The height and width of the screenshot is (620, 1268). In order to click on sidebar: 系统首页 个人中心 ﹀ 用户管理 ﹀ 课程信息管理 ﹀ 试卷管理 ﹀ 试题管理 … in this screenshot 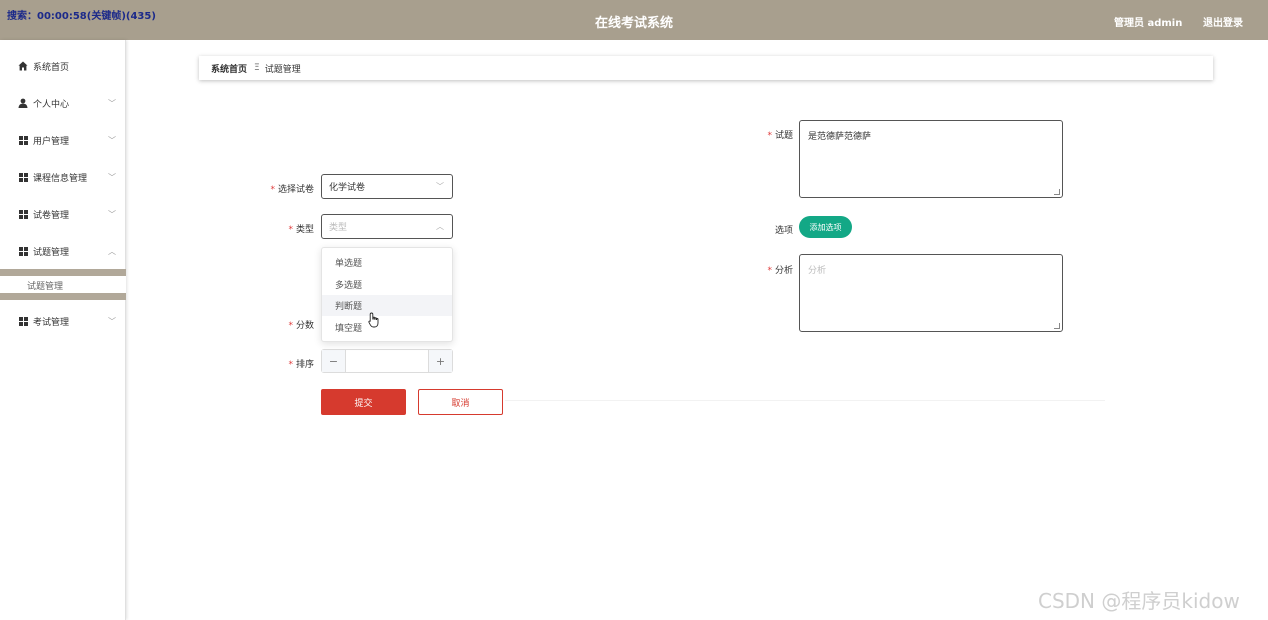, I will do `click(63, 330)`.